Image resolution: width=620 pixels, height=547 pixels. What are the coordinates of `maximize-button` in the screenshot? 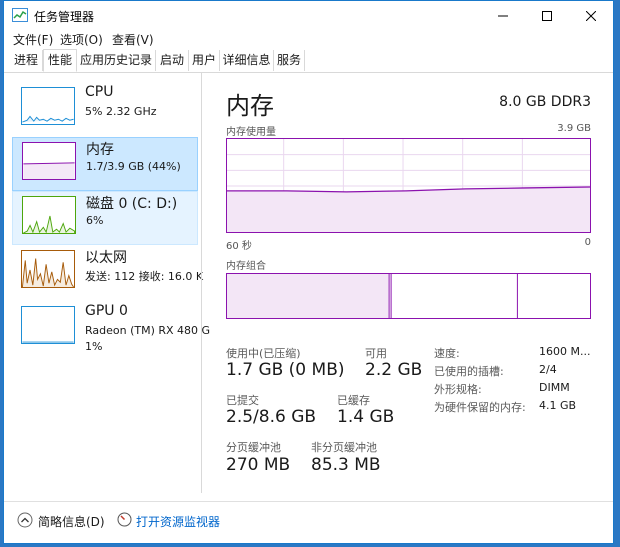 It's located at (547, 15).